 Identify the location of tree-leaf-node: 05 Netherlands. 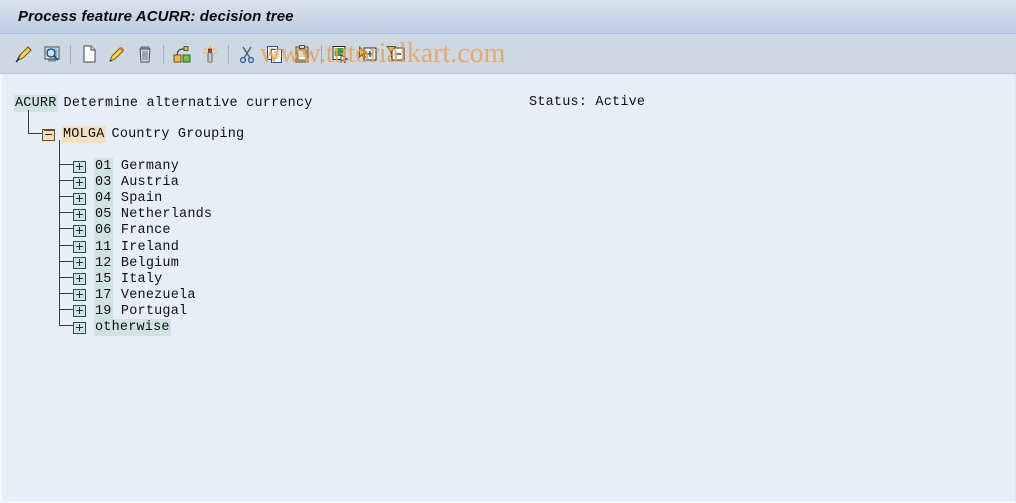
(143, 215).